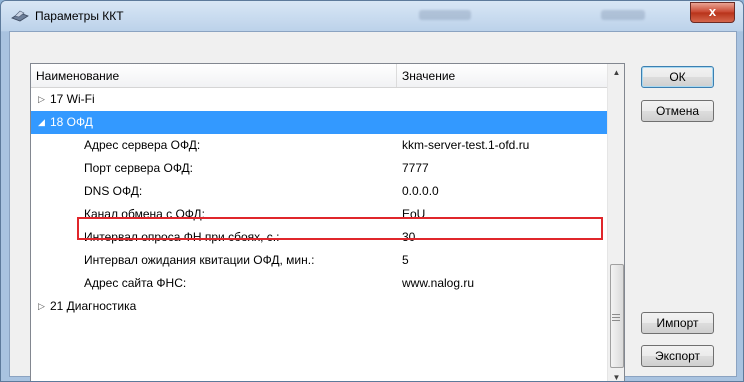 This screenshot has height=382, width=744. I want to click on row-name: DNS ОФД:, so click(113, 191).